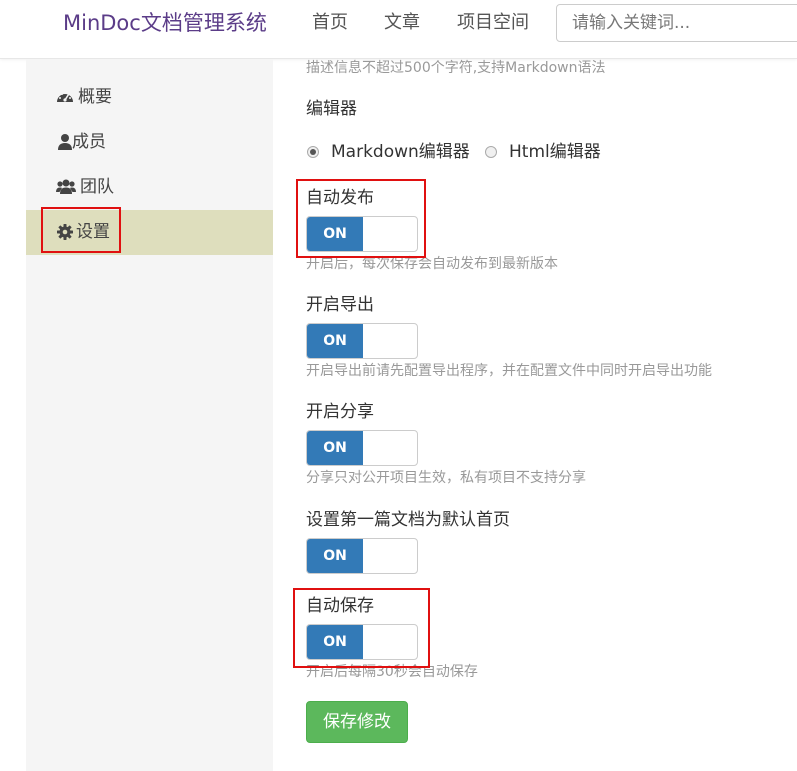 Image resolution: width=797 pixels, height=771 pixels. I want to click on users-icon, so click(66, 186).